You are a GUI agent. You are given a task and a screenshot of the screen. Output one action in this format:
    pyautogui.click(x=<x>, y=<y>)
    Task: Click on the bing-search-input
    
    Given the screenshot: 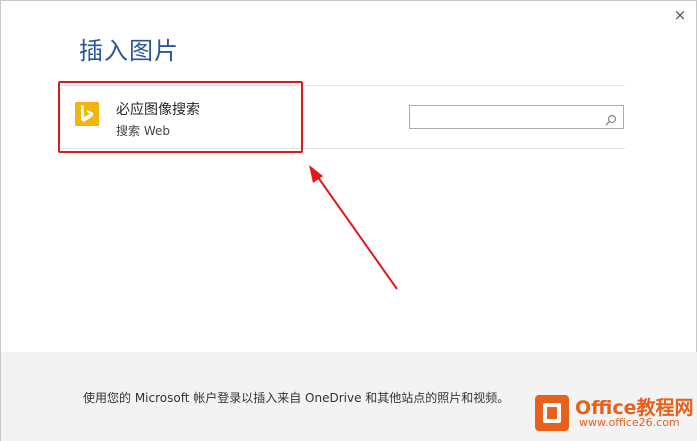 What is the action you would take?
    pyautogui.click(x=506, y=117)
    